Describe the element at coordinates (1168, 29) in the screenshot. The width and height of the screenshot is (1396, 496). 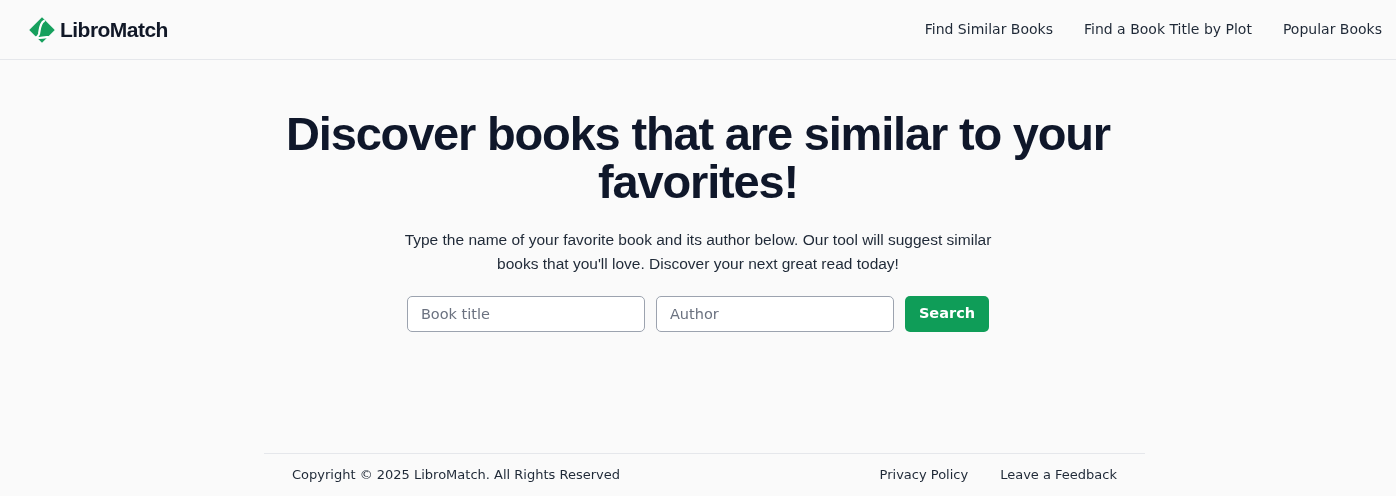
I see `nav-link: Find a Book Title by Plot` at that location.